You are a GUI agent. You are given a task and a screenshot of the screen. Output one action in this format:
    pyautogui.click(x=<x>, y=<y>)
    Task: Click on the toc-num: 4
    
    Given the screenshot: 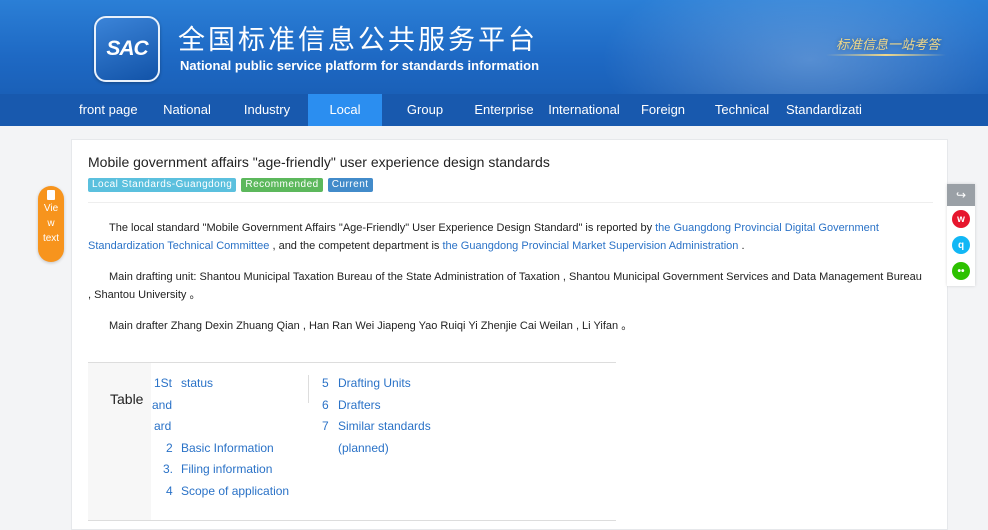 What is the action you would take?
    pyautogui.click(x=169, y=490)
    